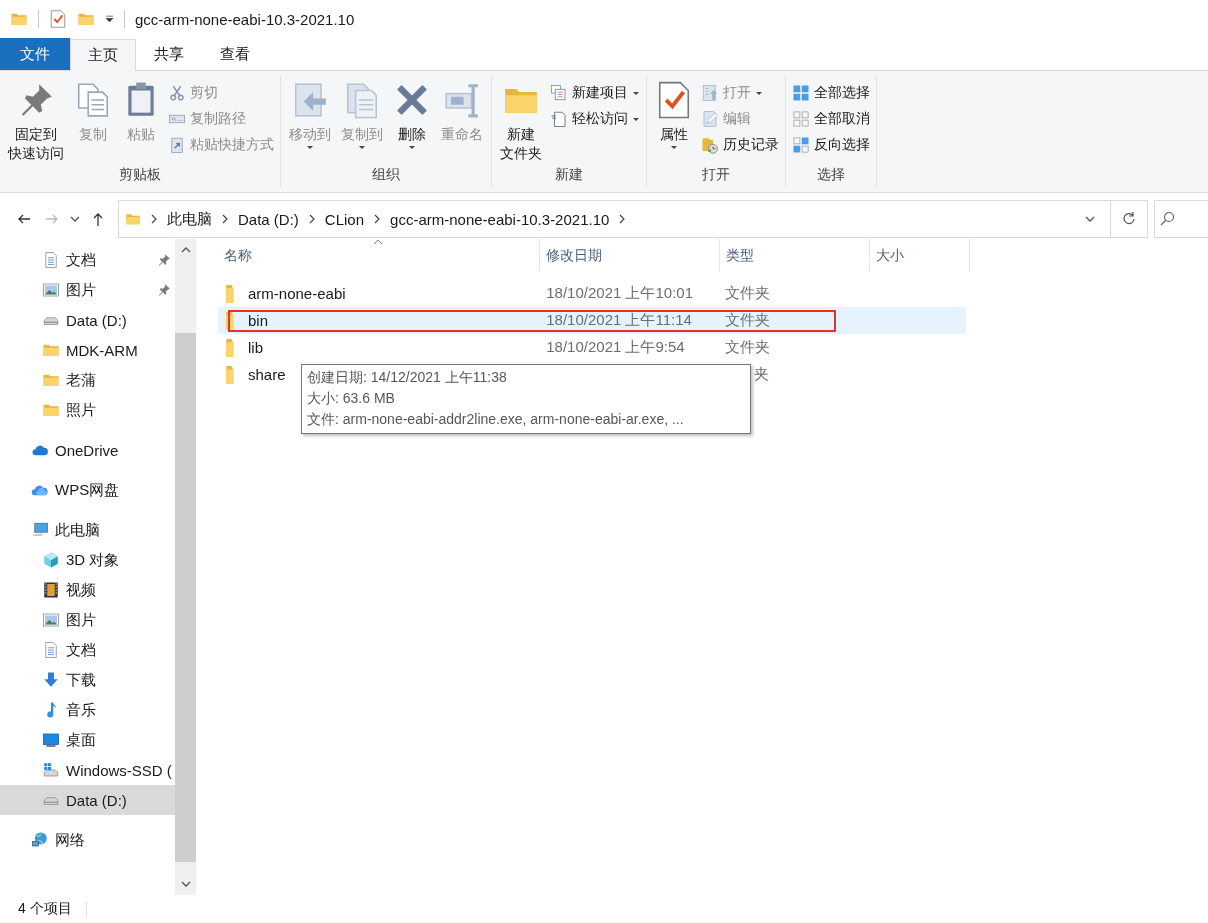  I want to click on group-label: 新建, so click(569, 175).